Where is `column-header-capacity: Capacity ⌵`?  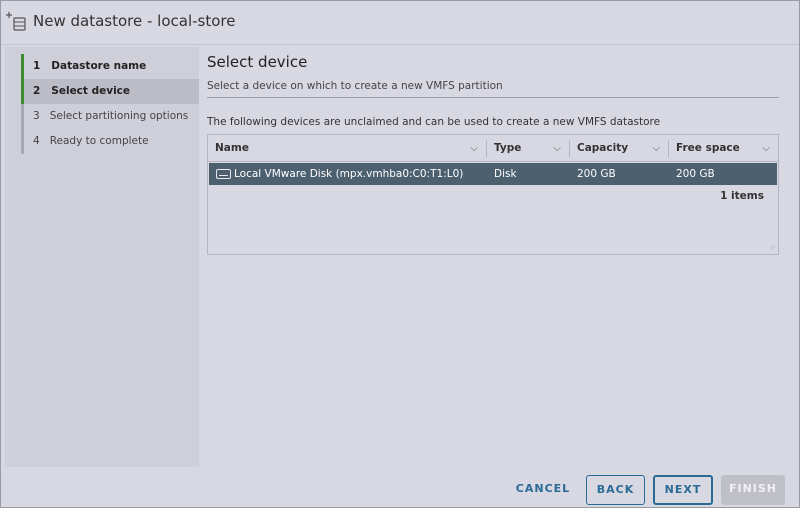
column-header-capacity: Capacity ⌵ is located at coordinates (619, 148).